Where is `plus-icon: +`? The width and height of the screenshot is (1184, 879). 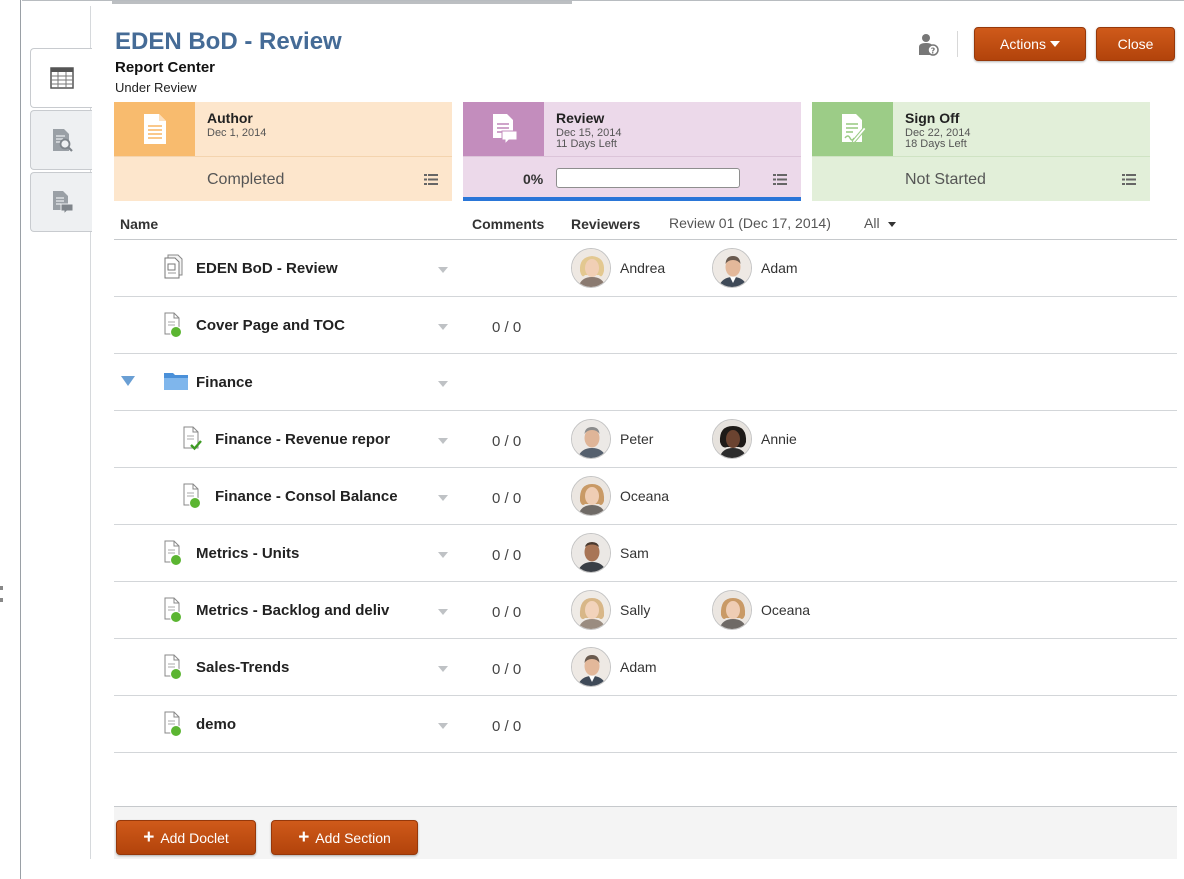 plus-icon: + is located at coordinates (304, 837).